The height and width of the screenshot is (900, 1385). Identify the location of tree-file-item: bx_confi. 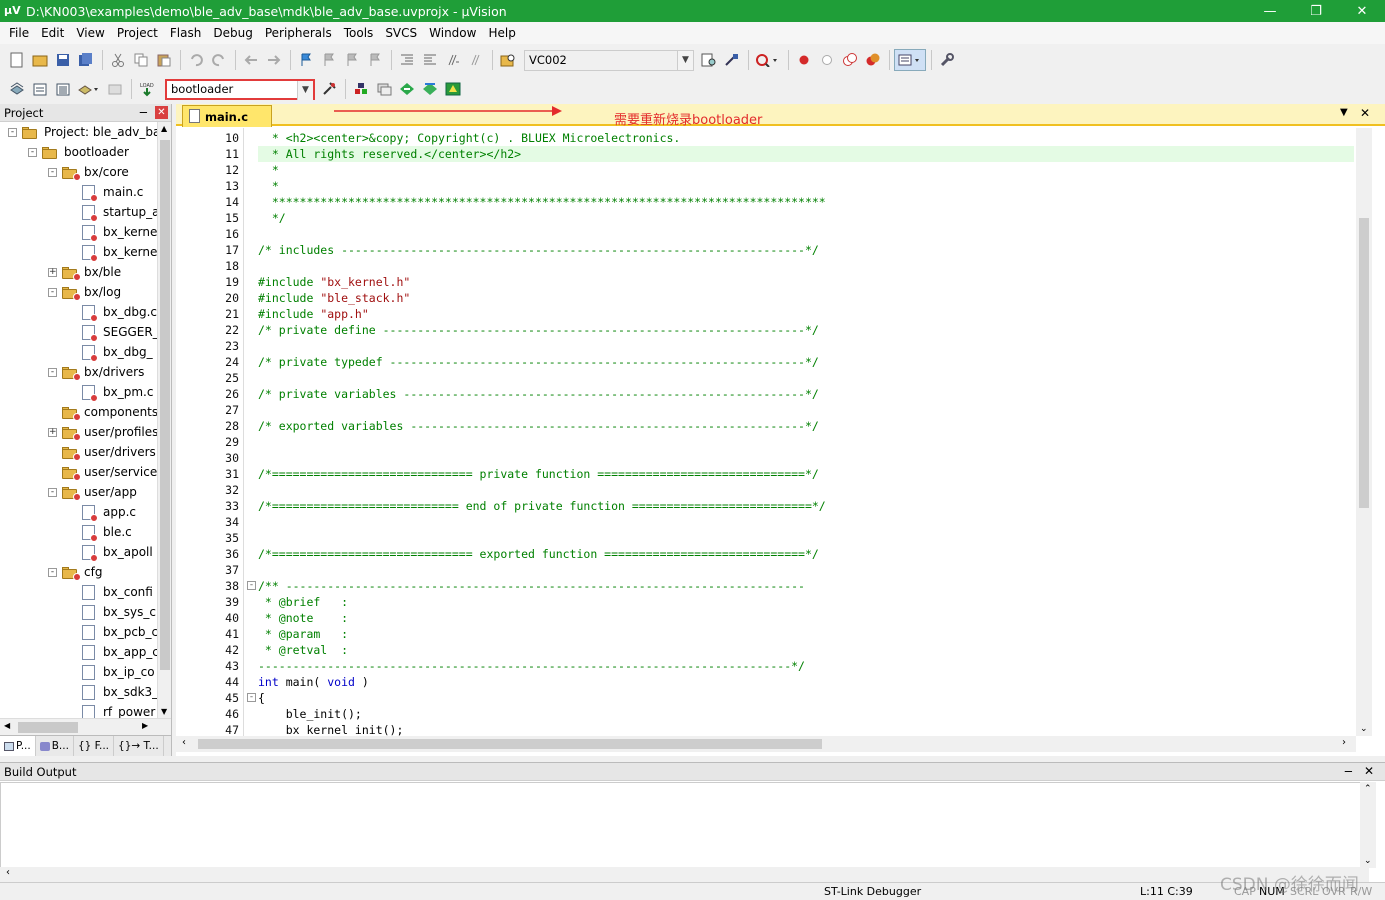
(110, 592).